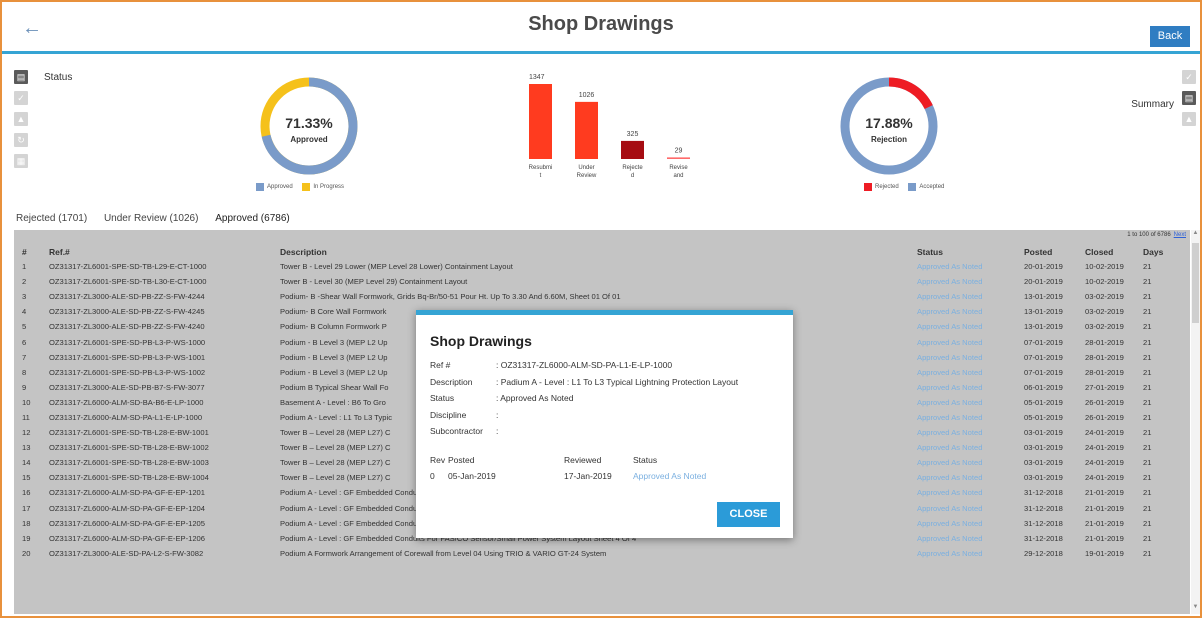 The width and height of the screenshot is (1202, 618). I want to click on col-header-description: Description, so click(590, 251).